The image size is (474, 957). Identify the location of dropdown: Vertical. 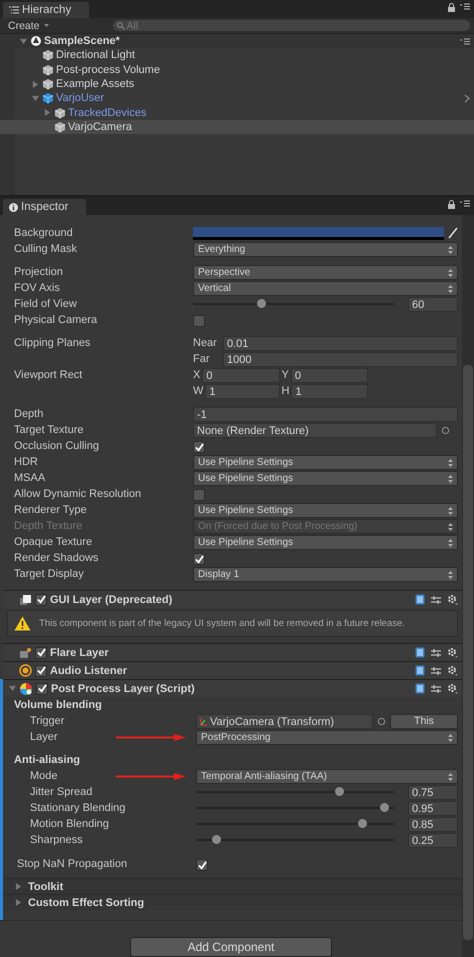
(325, 288).